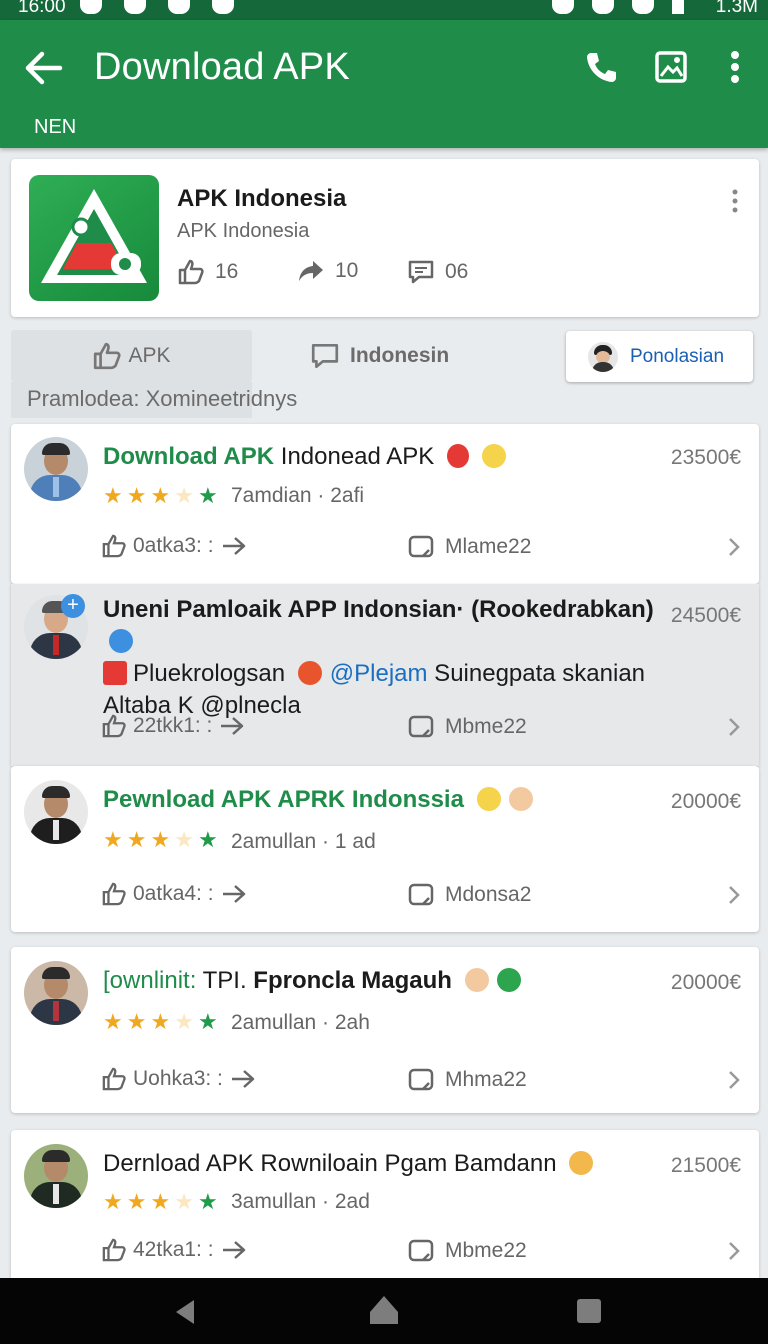  Describe the element at coordinates (327, 271) in the screenshot. I see `shares-stat: 10` at that location.